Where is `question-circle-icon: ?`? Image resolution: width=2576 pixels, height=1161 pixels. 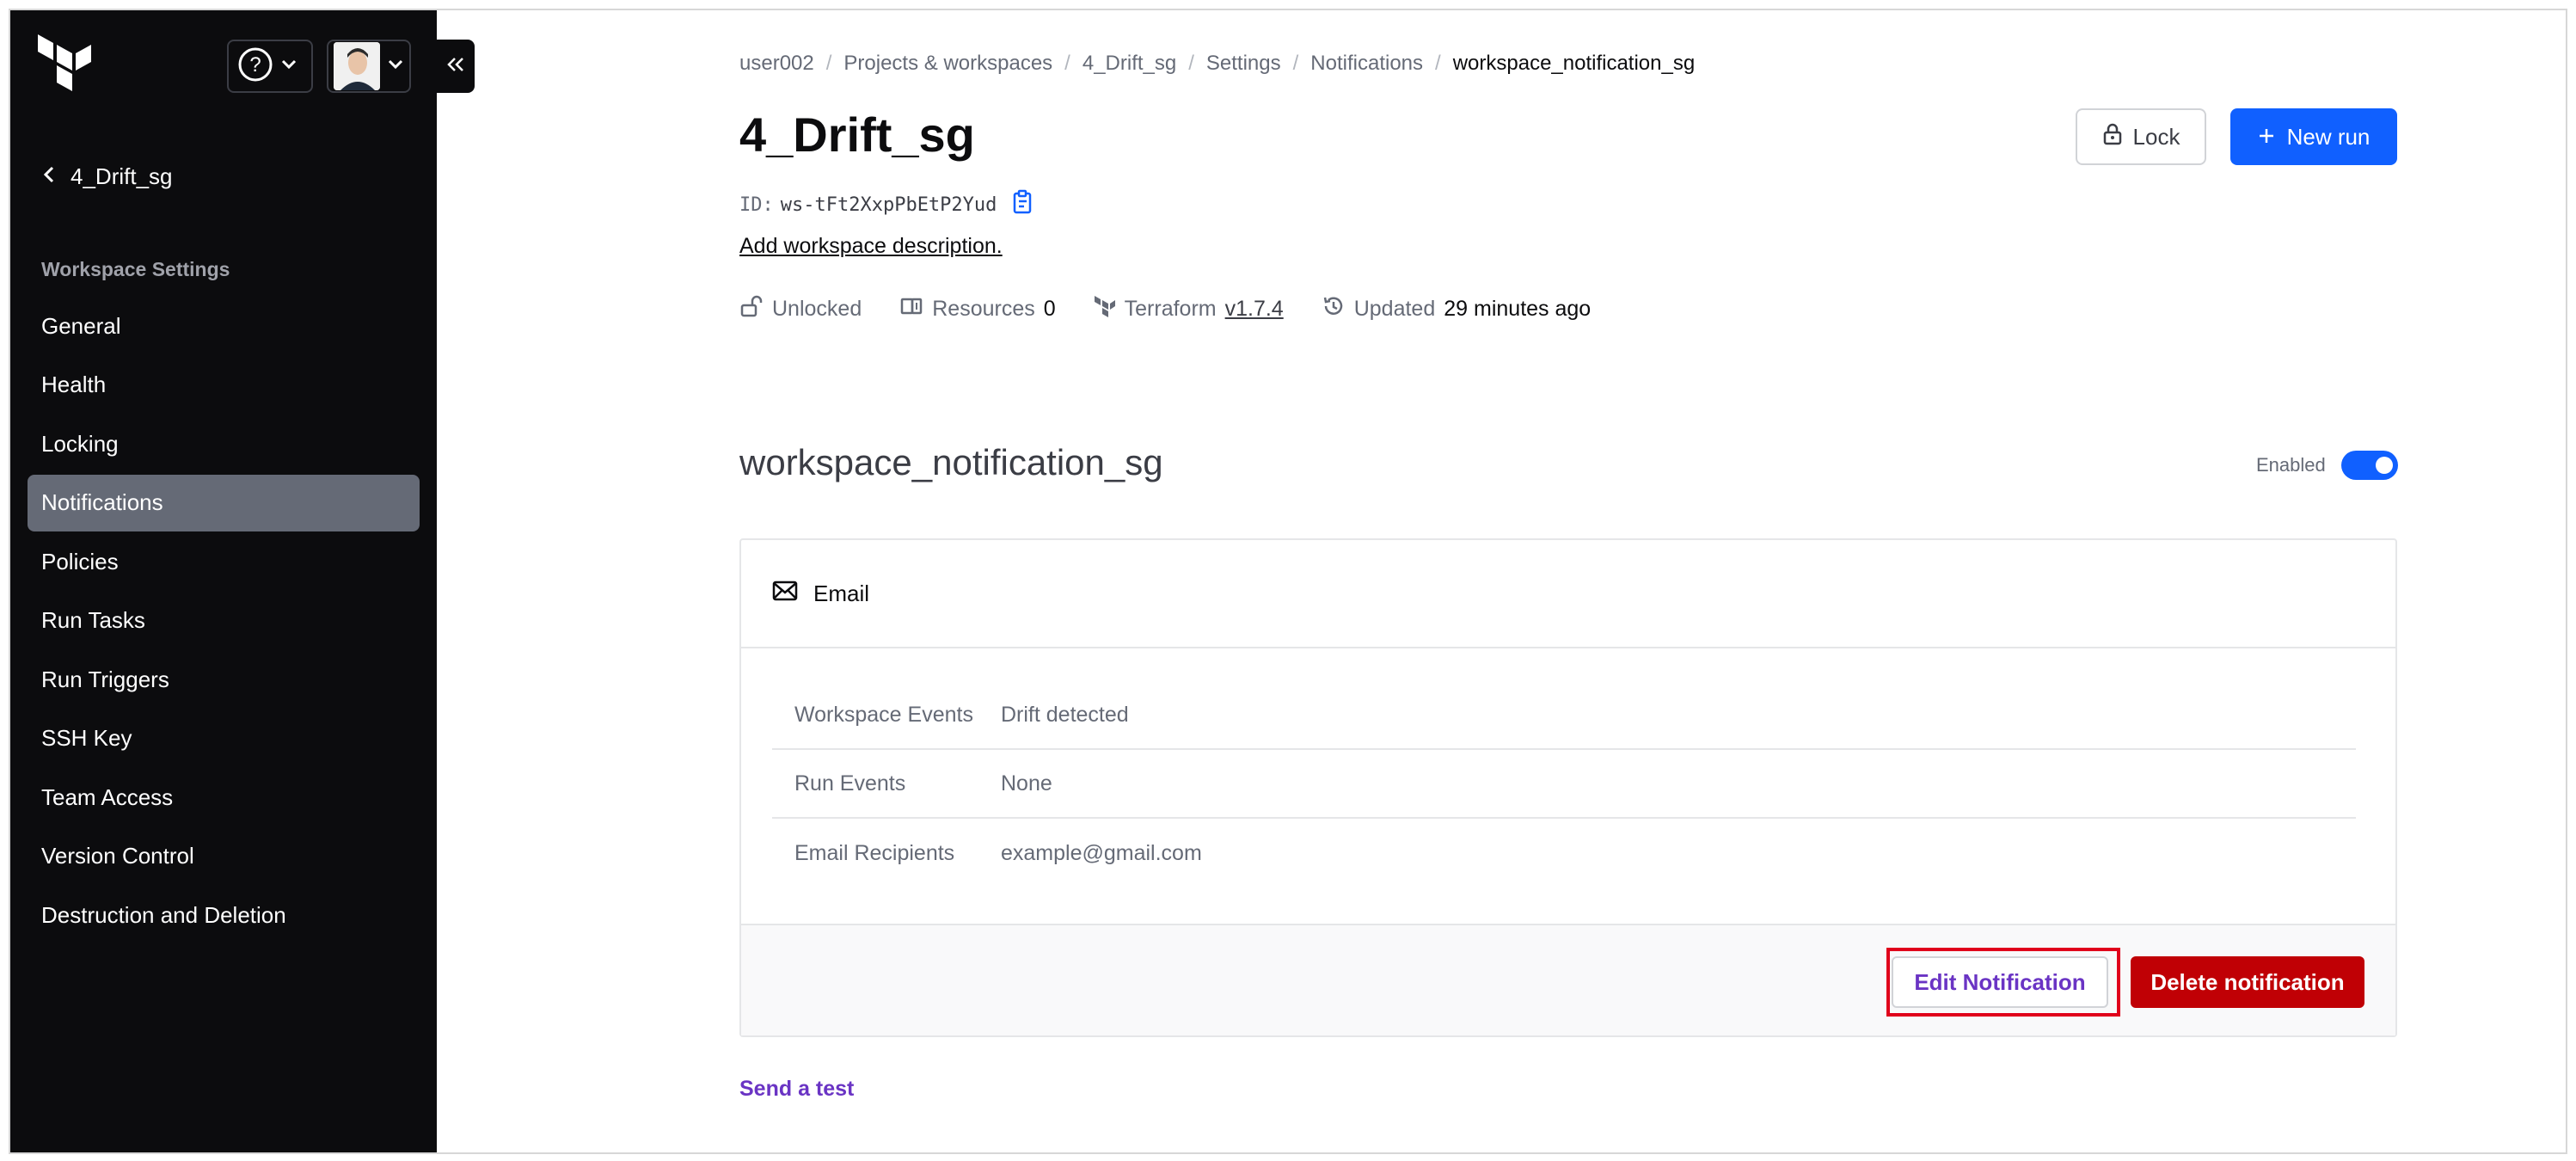 question-circle-icon: ? is located at coordinates (255, 67).